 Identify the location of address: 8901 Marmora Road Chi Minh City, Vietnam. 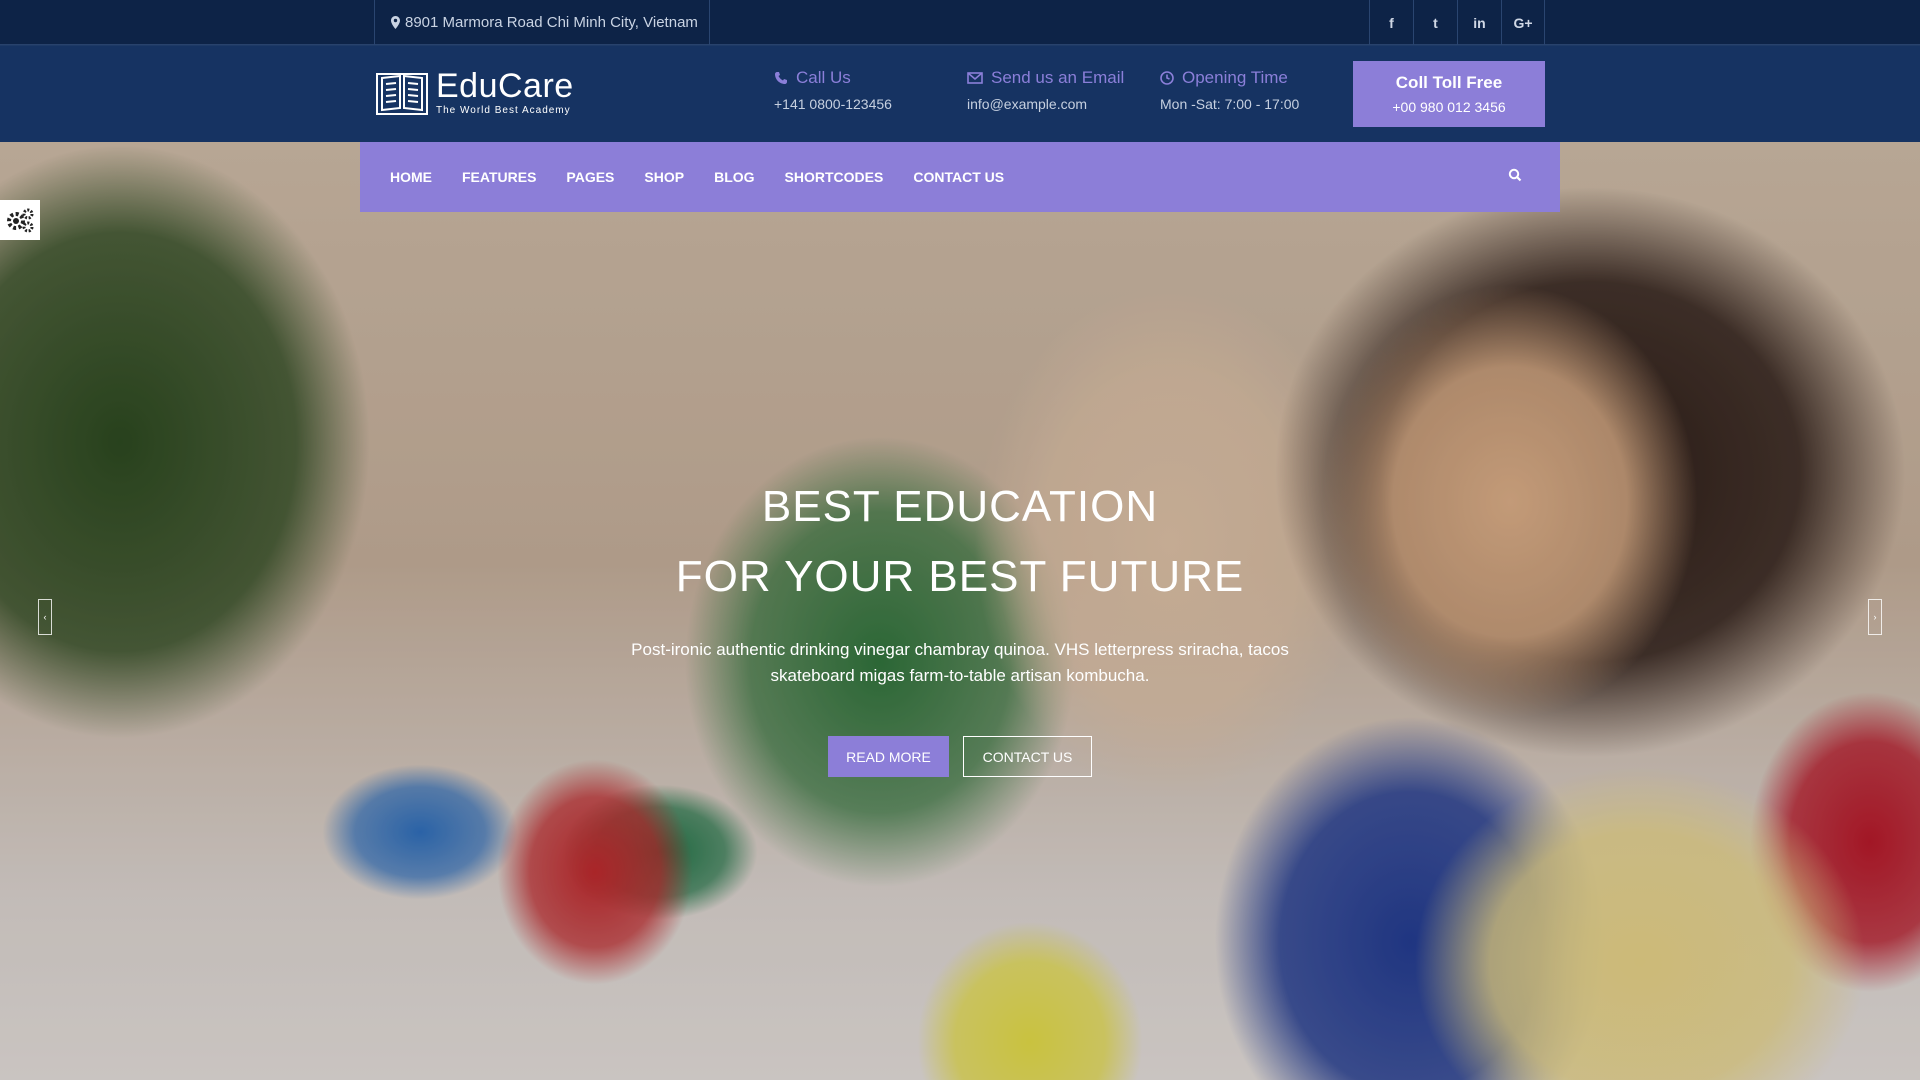
(542, 22).